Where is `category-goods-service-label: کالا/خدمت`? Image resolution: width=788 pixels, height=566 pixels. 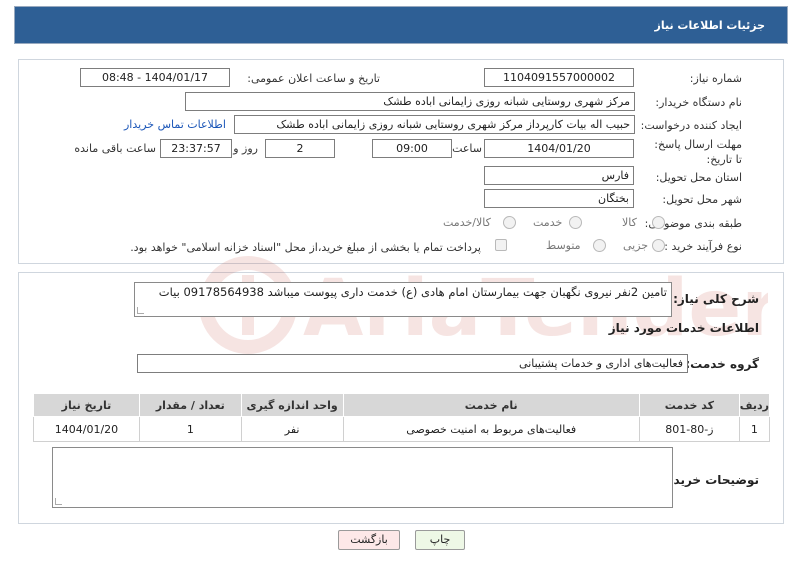 category-goods-service-label: کالا/خدمت is located at coordinates (467, 222).